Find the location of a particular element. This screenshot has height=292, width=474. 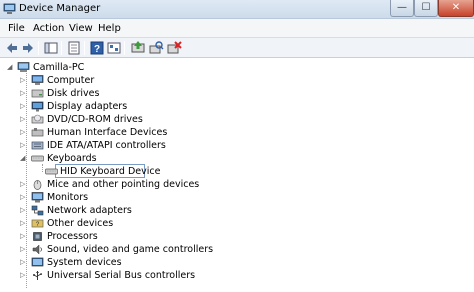

hid-icon is located at coordinates (37, 132).